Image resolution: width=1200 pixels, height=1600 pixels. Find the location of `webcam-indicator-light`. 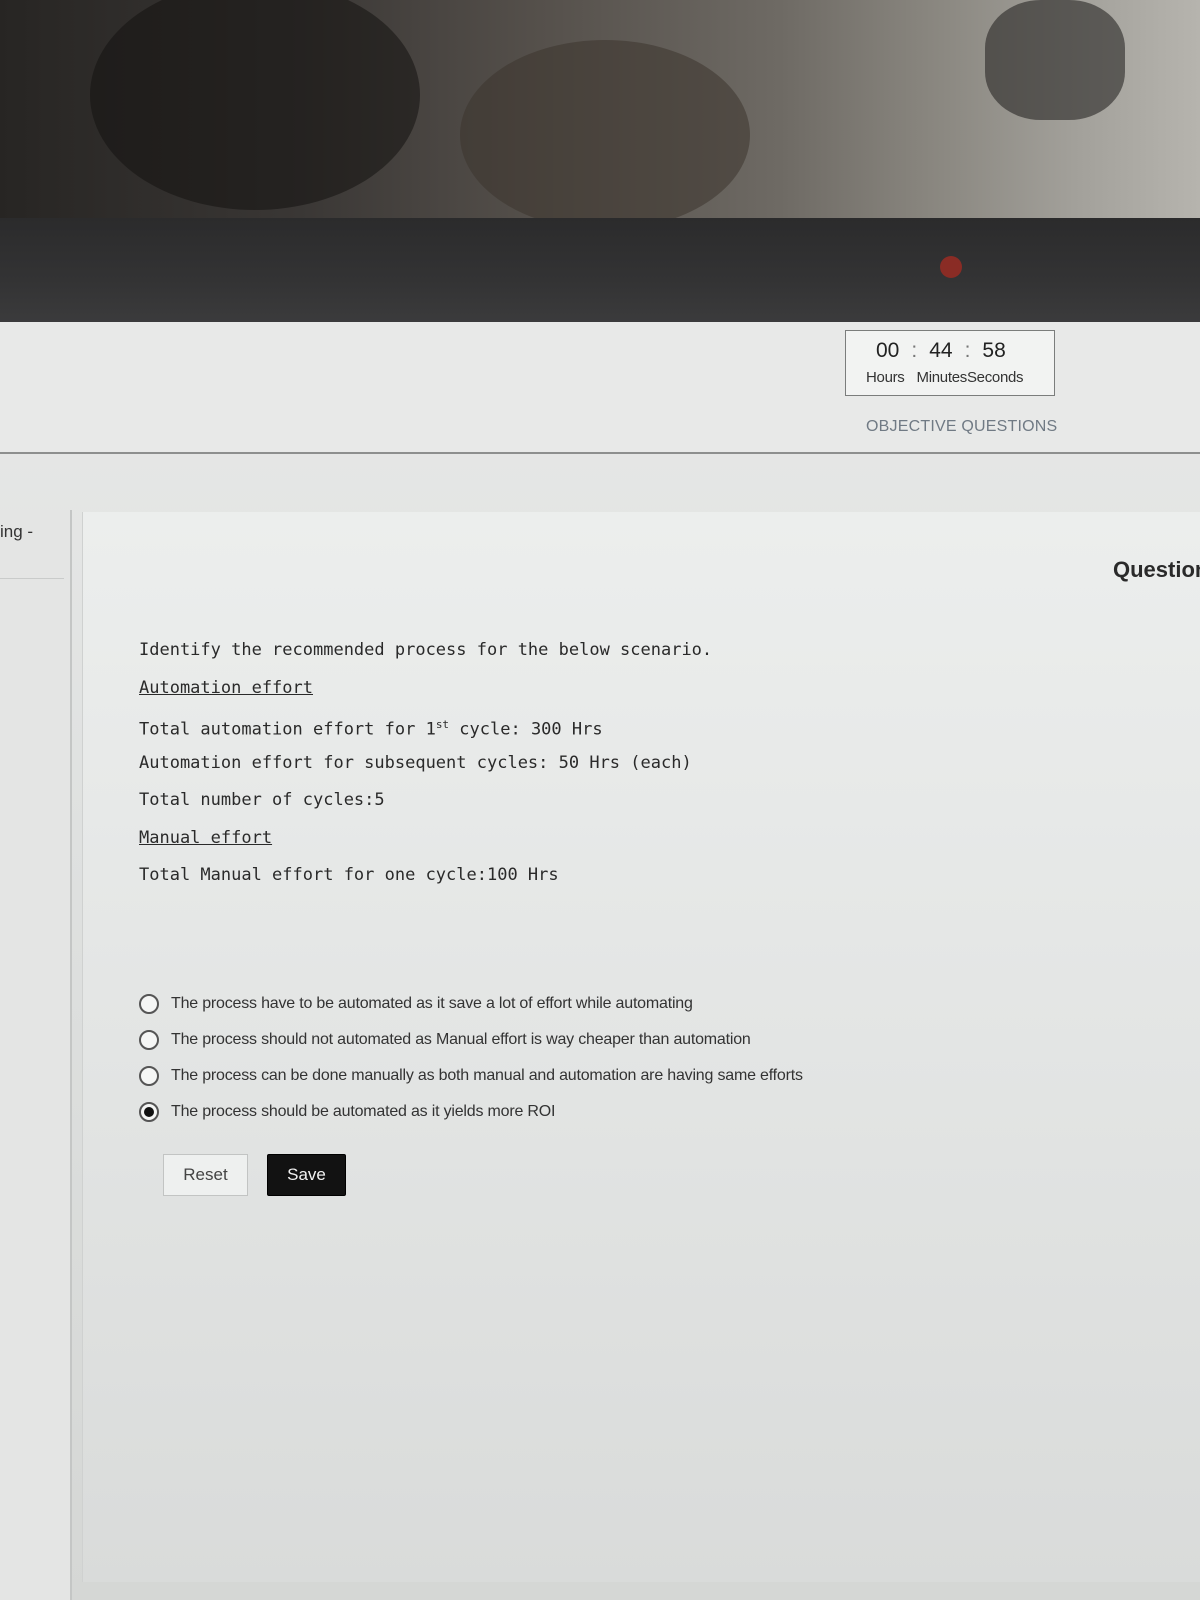

webcam-indicator-light is located at coordinates (951, 267).